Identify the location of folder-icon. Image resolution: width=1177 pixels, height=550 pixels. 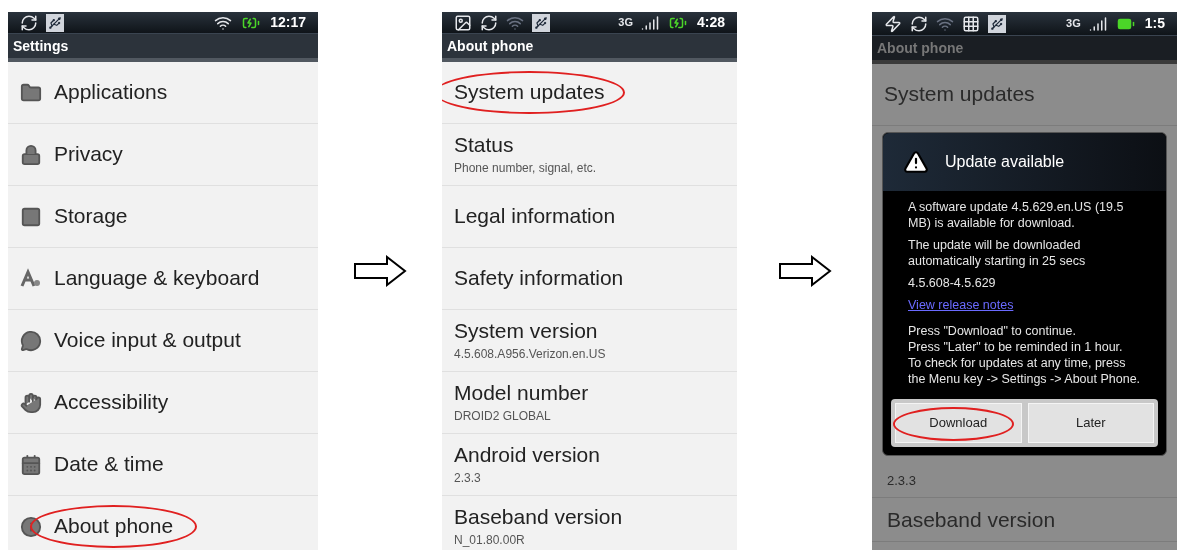
(31, 92).